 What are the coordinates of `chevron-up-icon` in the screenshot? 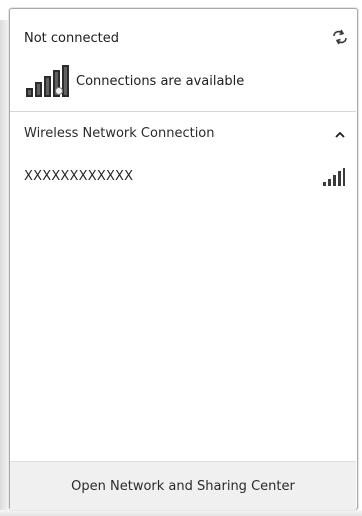 It's located at (340, 135).